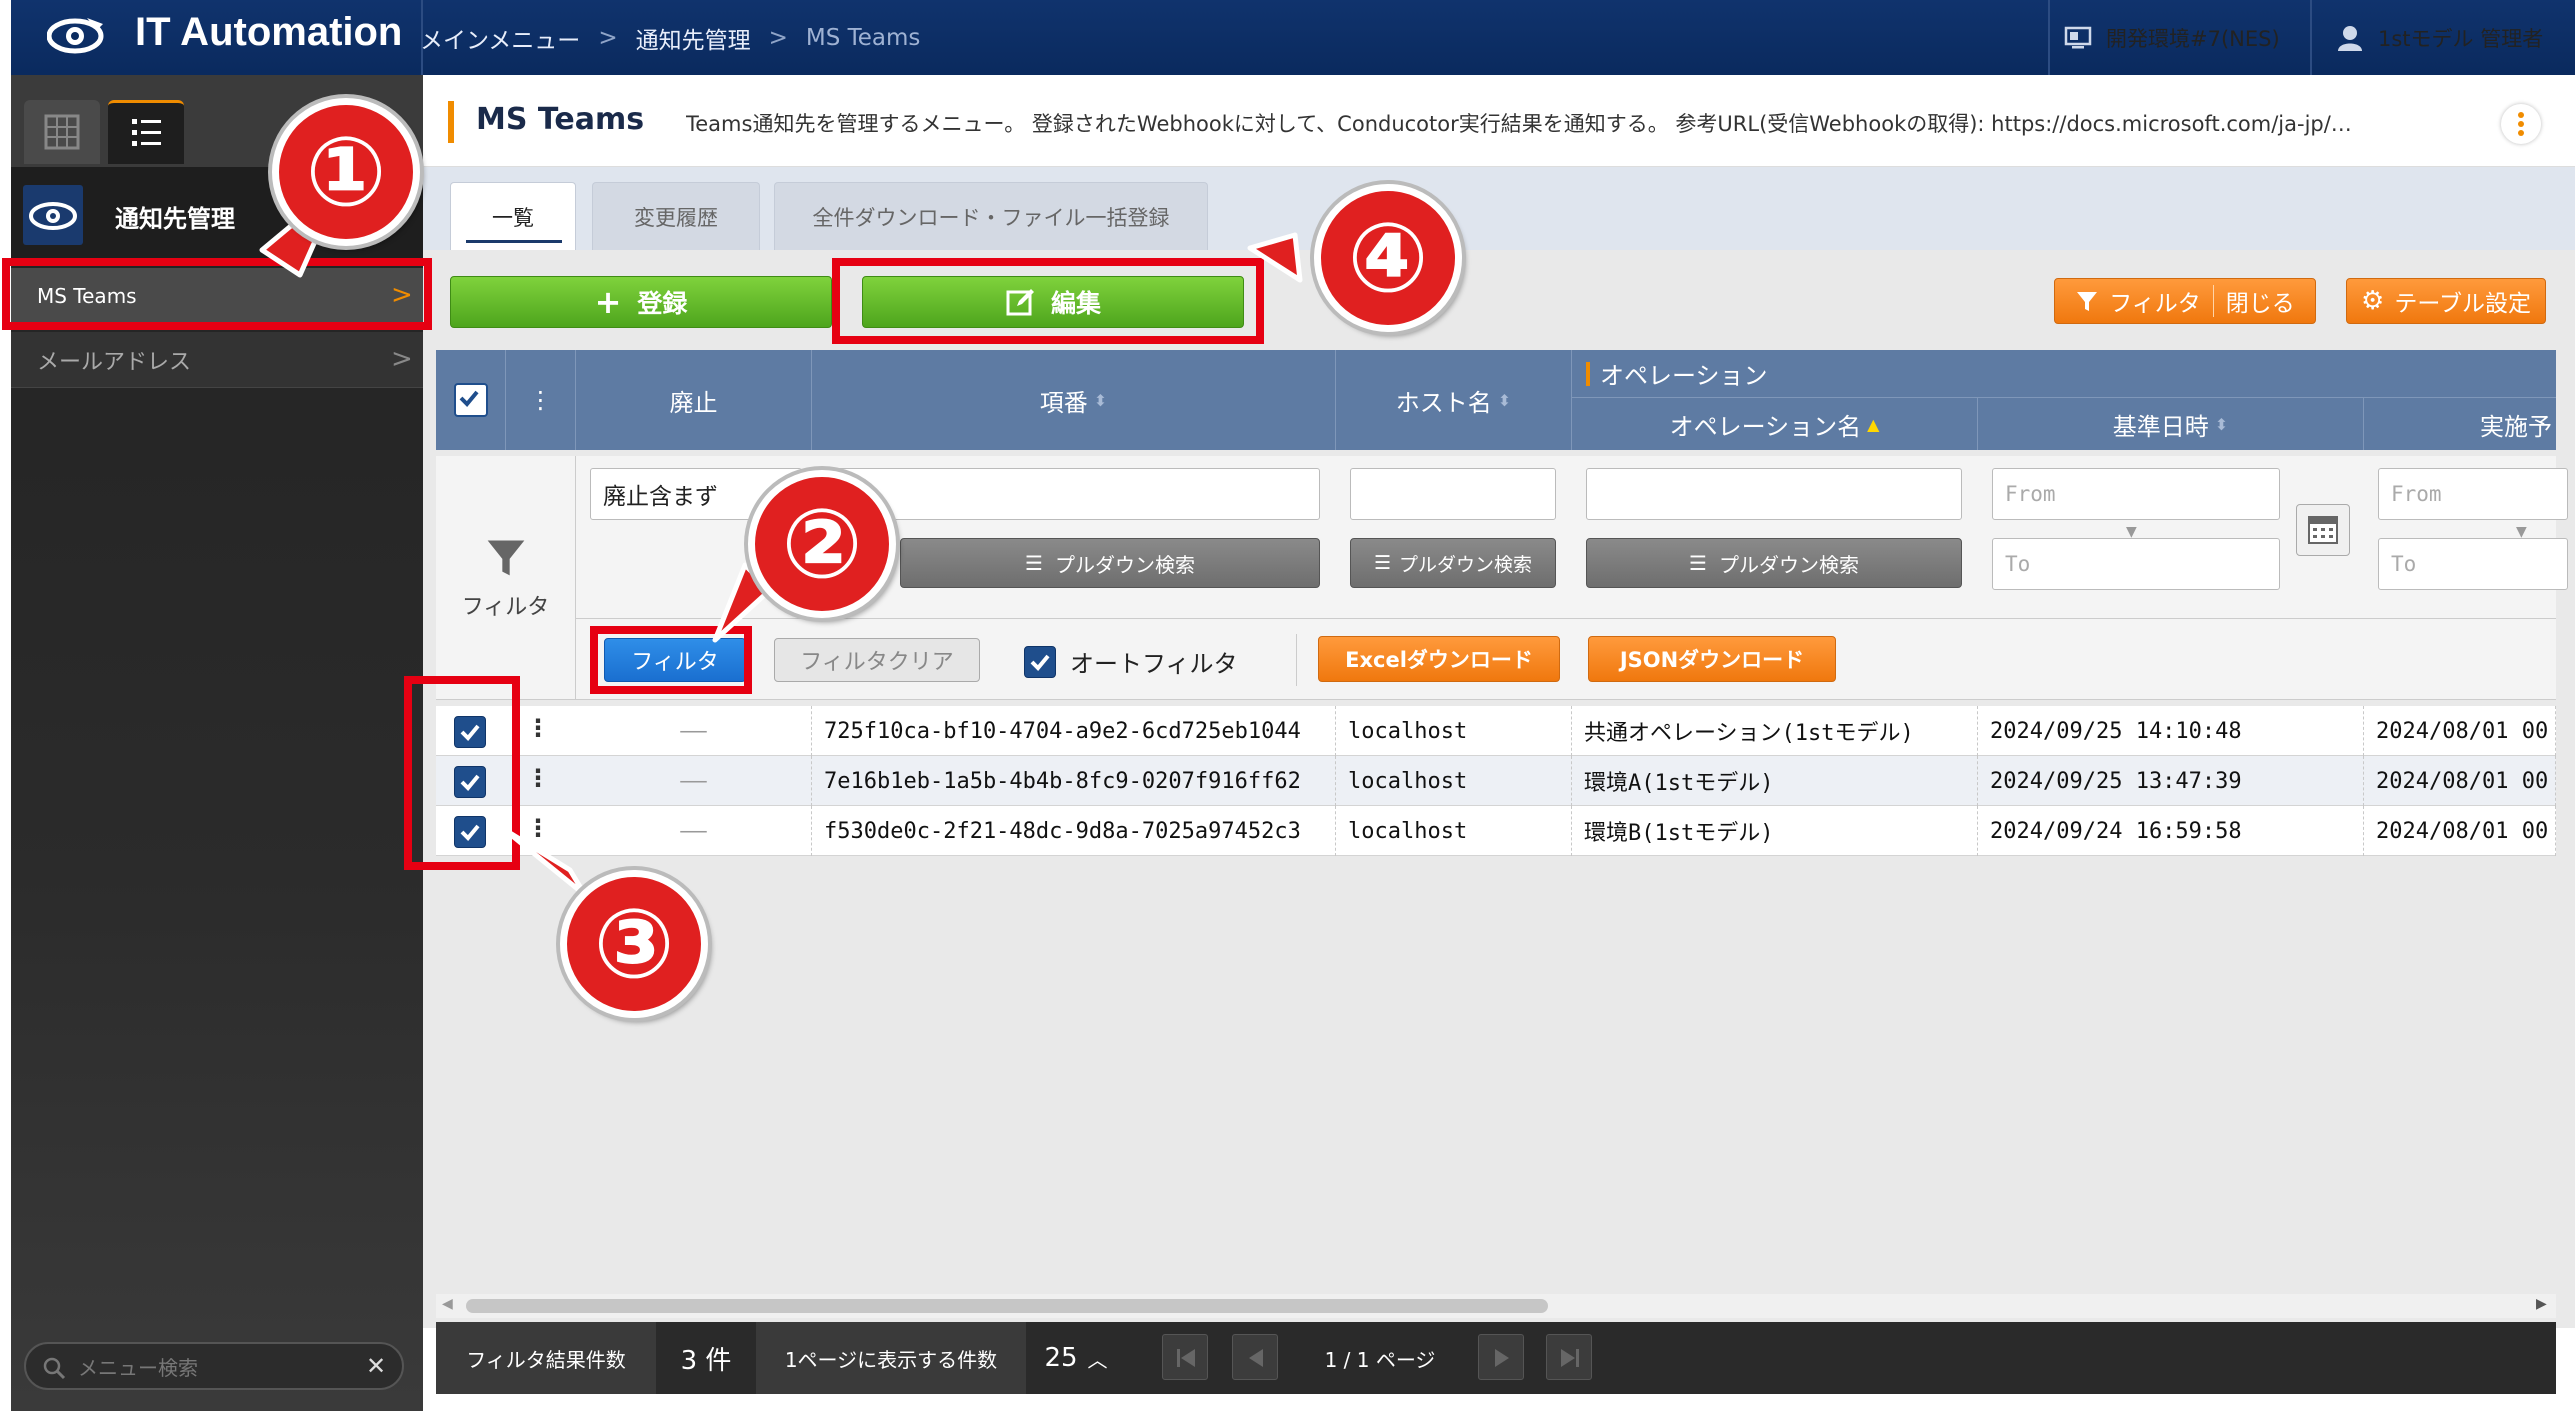  Describe the element at coordinates (2213, 301) in the screenshot. I see `button-divider` at that location.